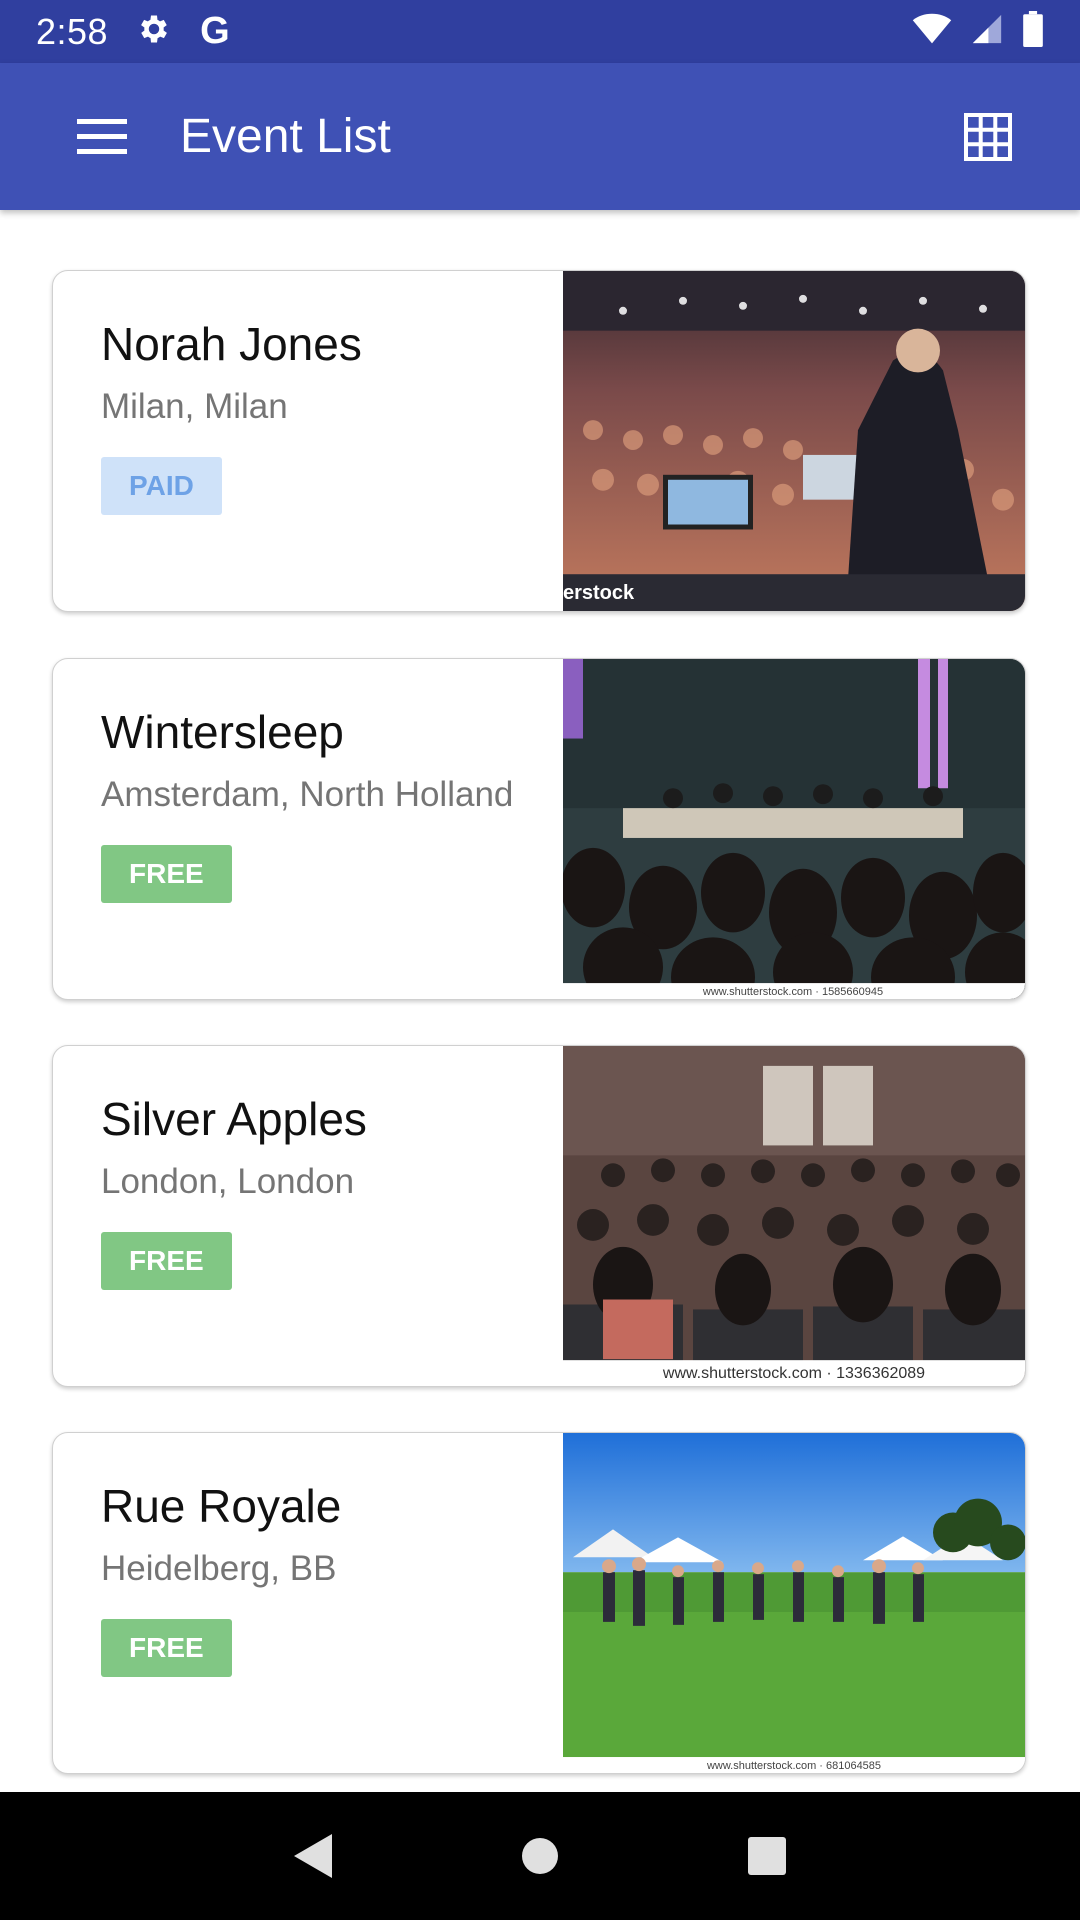 This screenshot has height=1920, width=1080. I want to click on image-caption: www.shutterstock.com · 1585660945, so click(792, 992).